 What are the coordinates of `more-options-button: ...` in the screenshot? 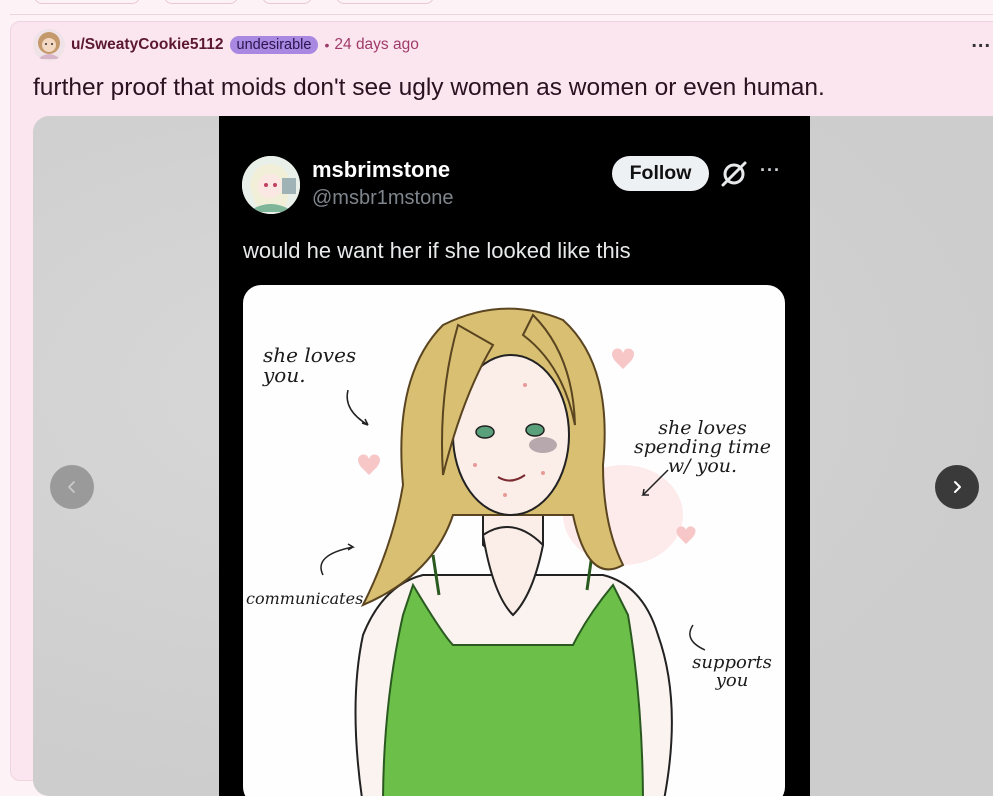 It's located at (981, 41).